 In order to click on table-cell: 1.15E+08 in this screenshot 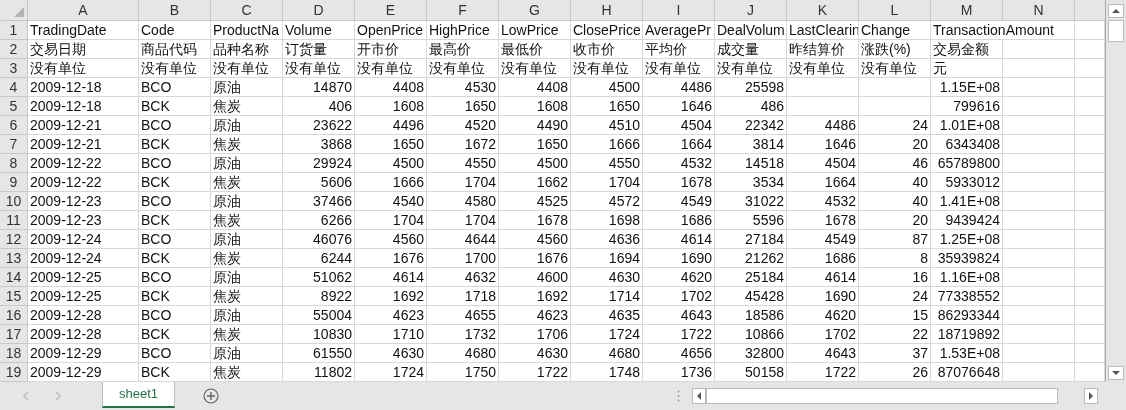, I will do `click(967, 87)`.